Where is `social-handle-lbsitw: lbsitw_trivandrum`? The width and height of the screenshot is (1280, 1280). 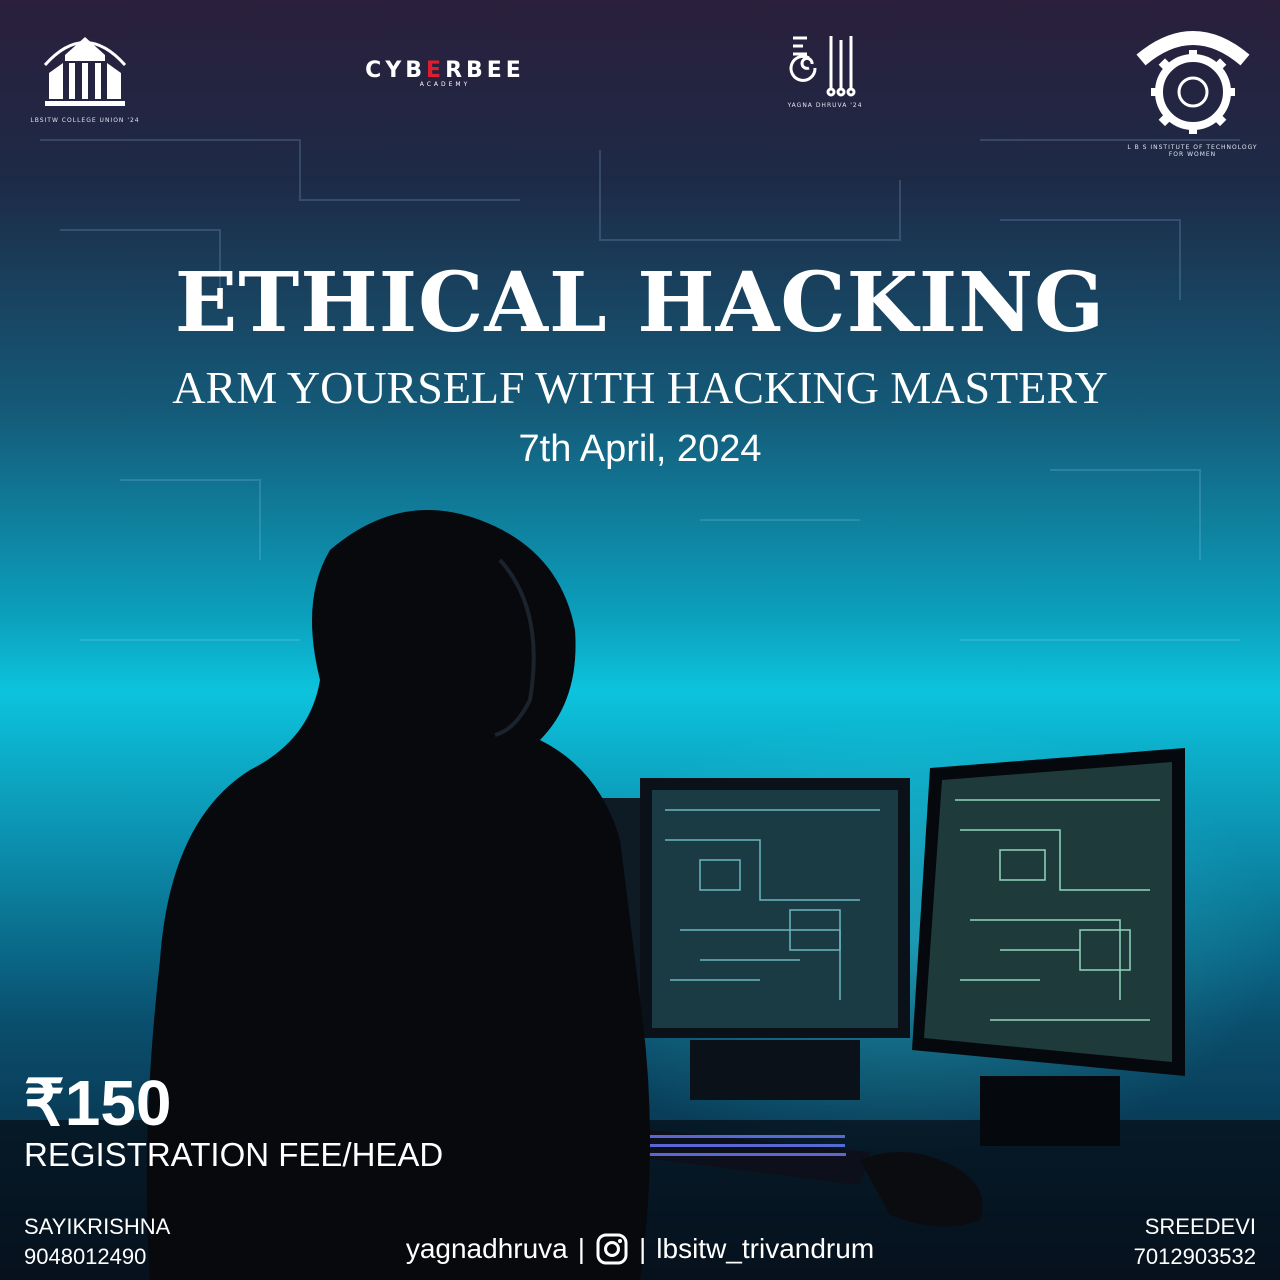
social-handle-lbsitw: lbsitw_trivandrum is located at coordinates (765, 1248).